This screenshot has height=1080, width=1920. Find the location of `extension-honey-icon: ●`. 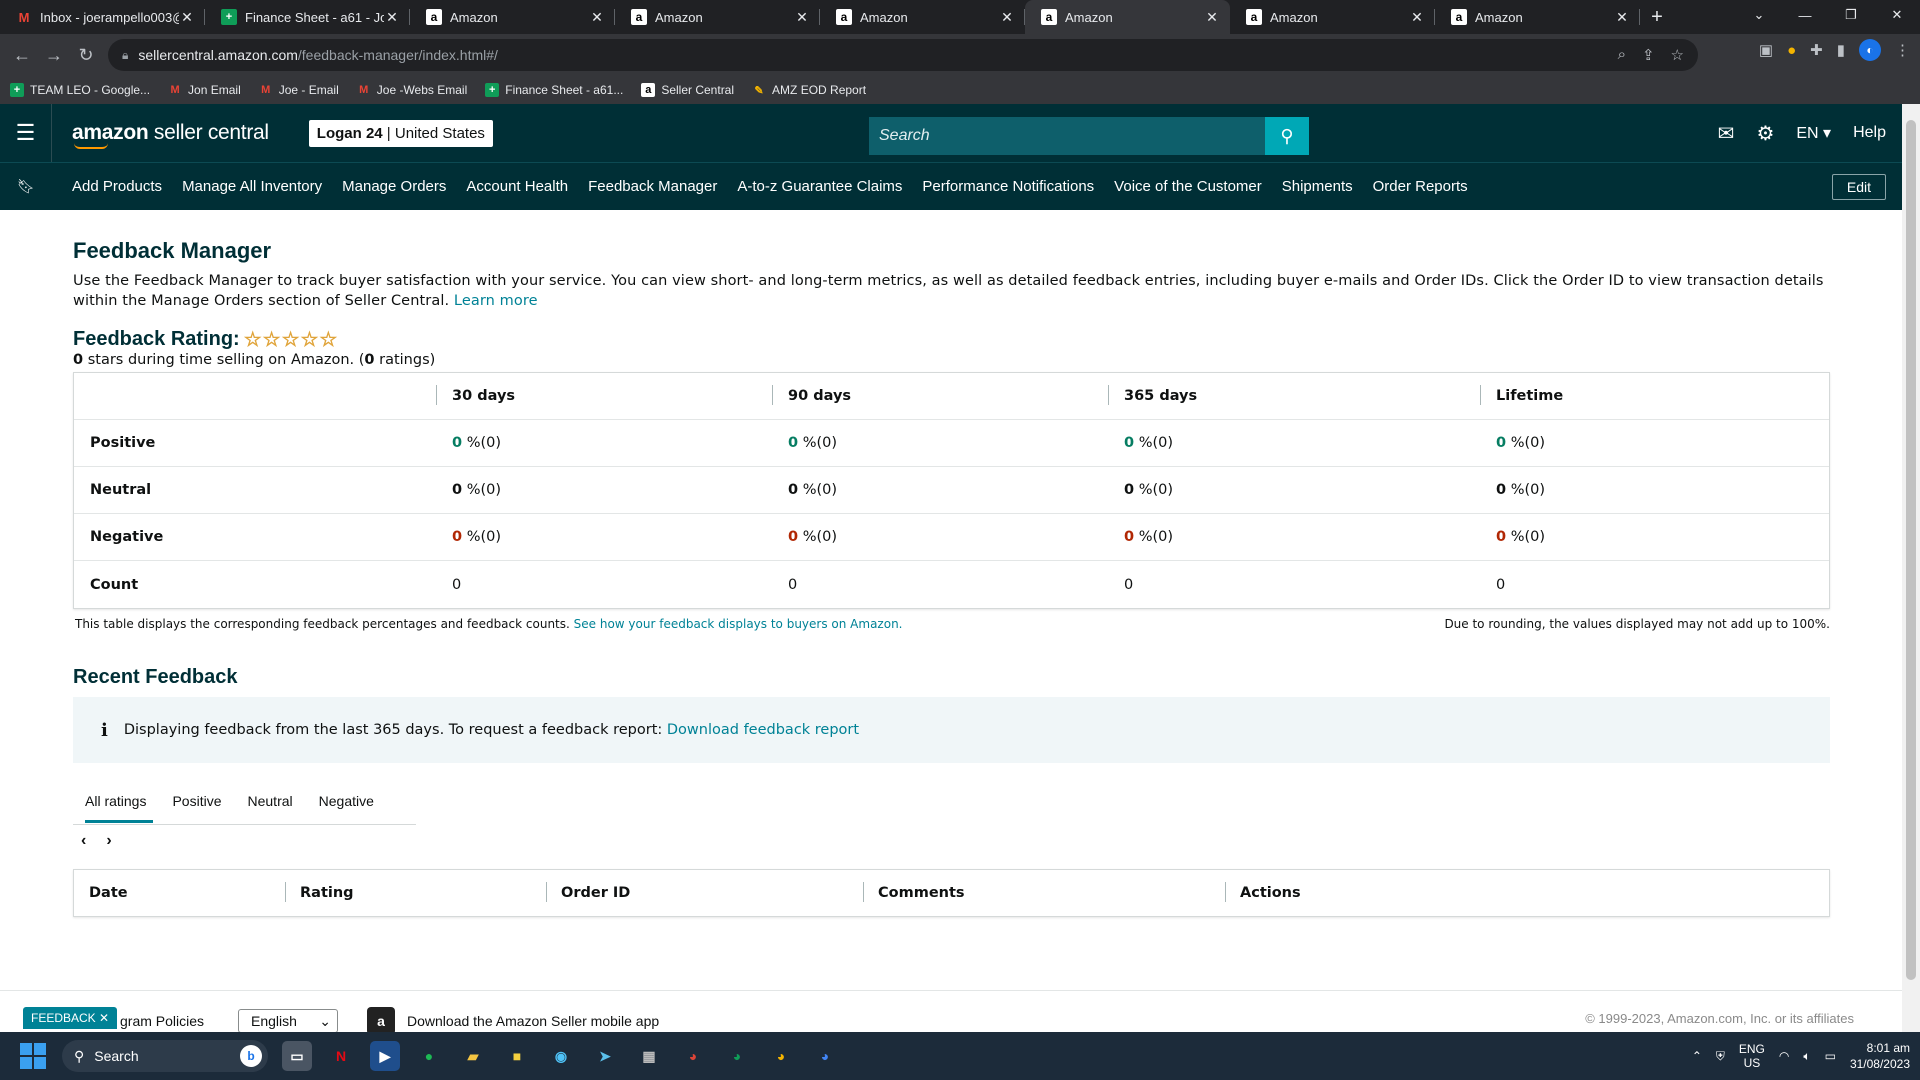

extension-honey-icon: ● is located at coordinates (1791, 50).